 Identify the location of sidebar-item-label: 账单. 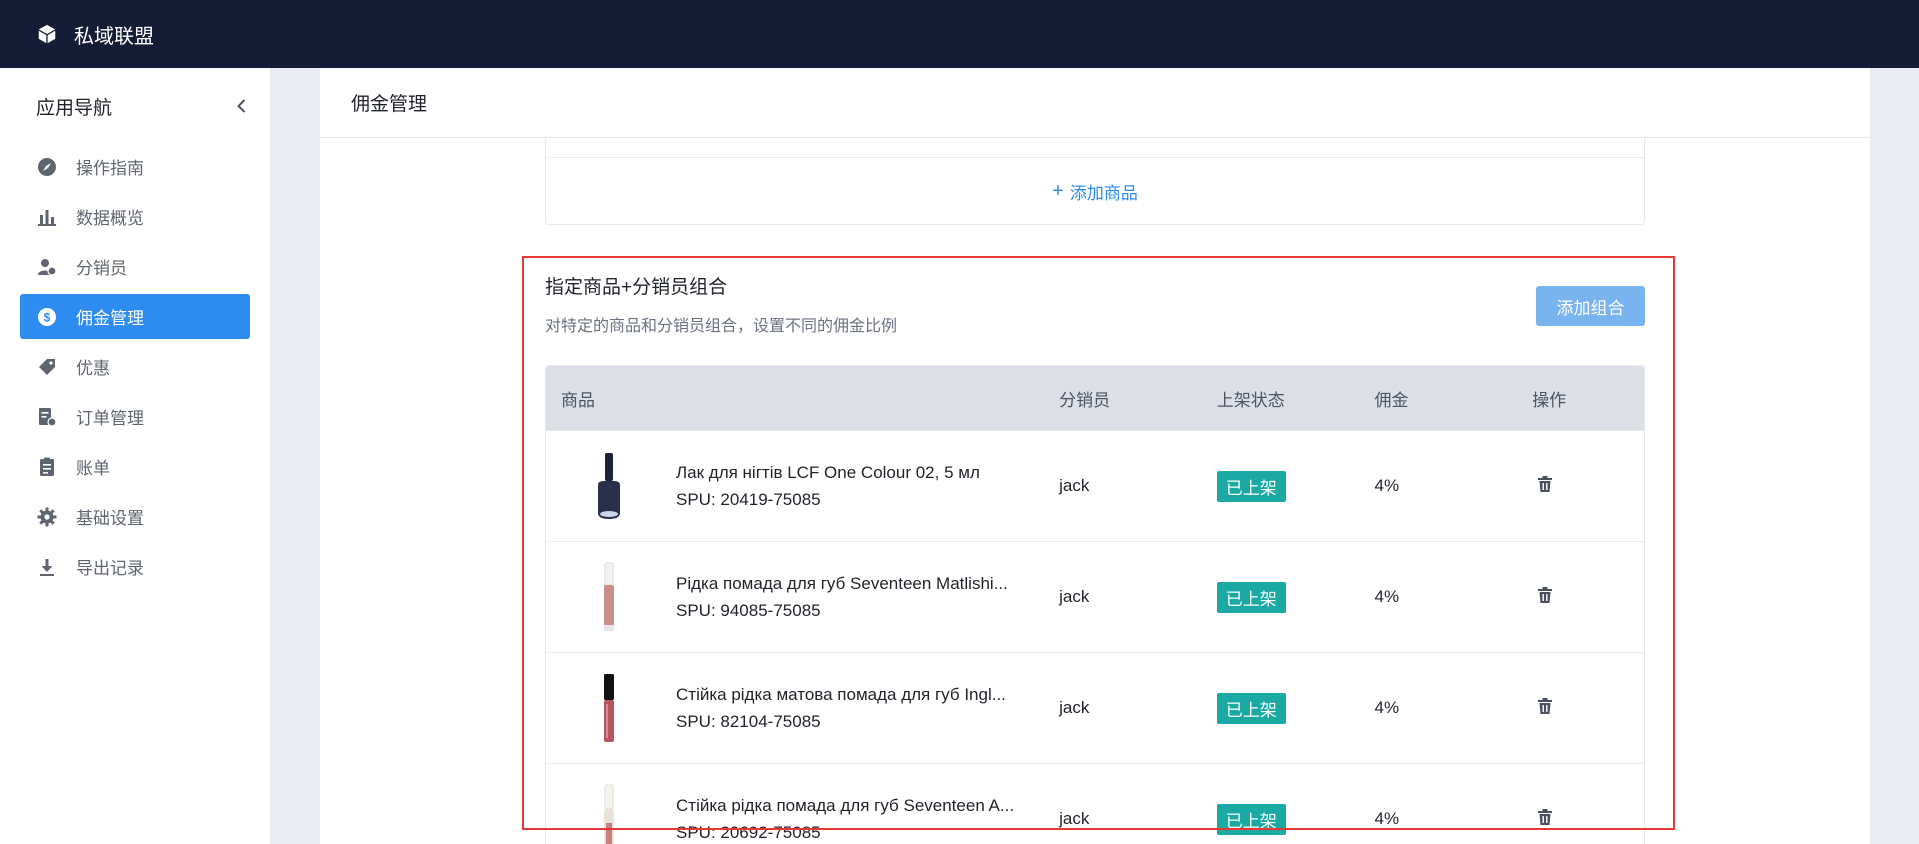
(93, 468).